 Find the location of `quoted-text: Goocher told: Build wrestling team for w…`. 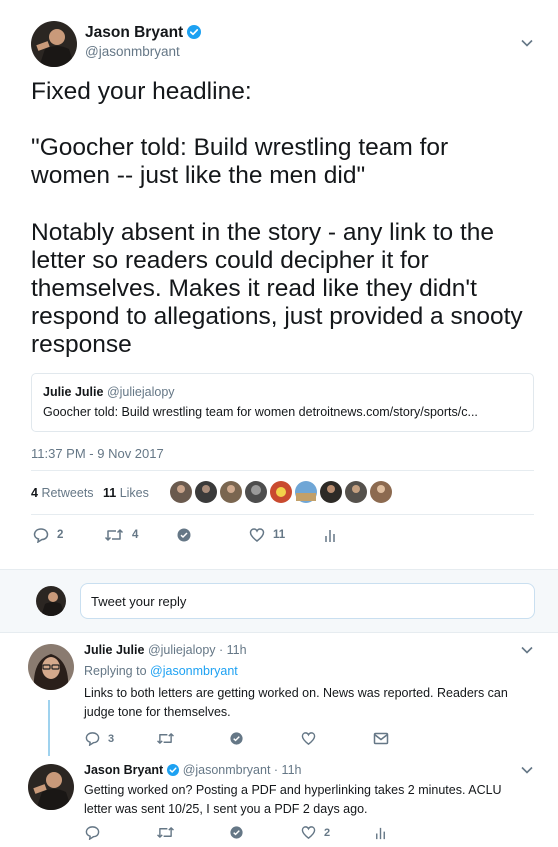

quoted-text: Goocher told: Build wrestling team for w… is located at coordinates (260, 412).